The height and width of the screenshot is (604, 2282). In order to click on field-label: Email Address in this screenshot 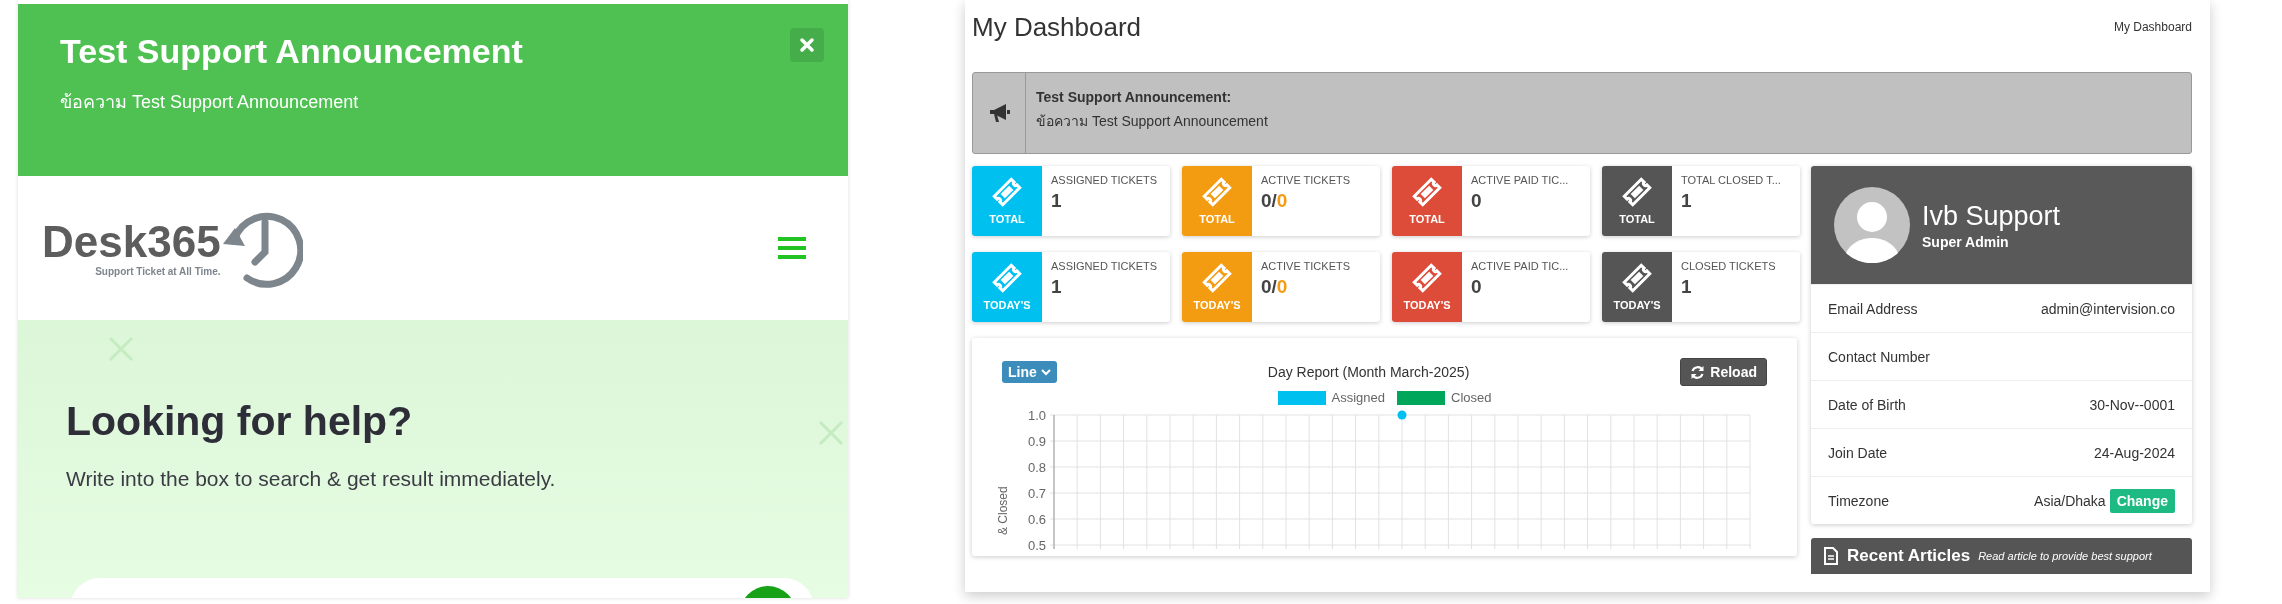, I will do `click(1873, 308)`.